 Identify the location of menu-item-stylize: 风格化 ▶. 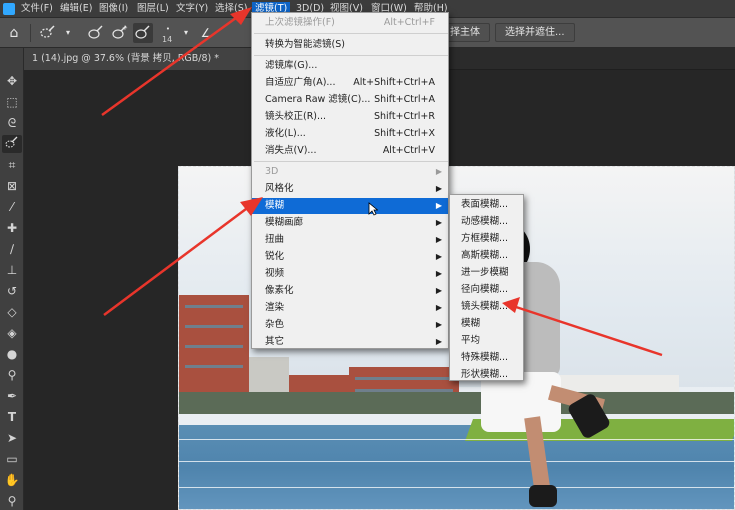
(350, 189).